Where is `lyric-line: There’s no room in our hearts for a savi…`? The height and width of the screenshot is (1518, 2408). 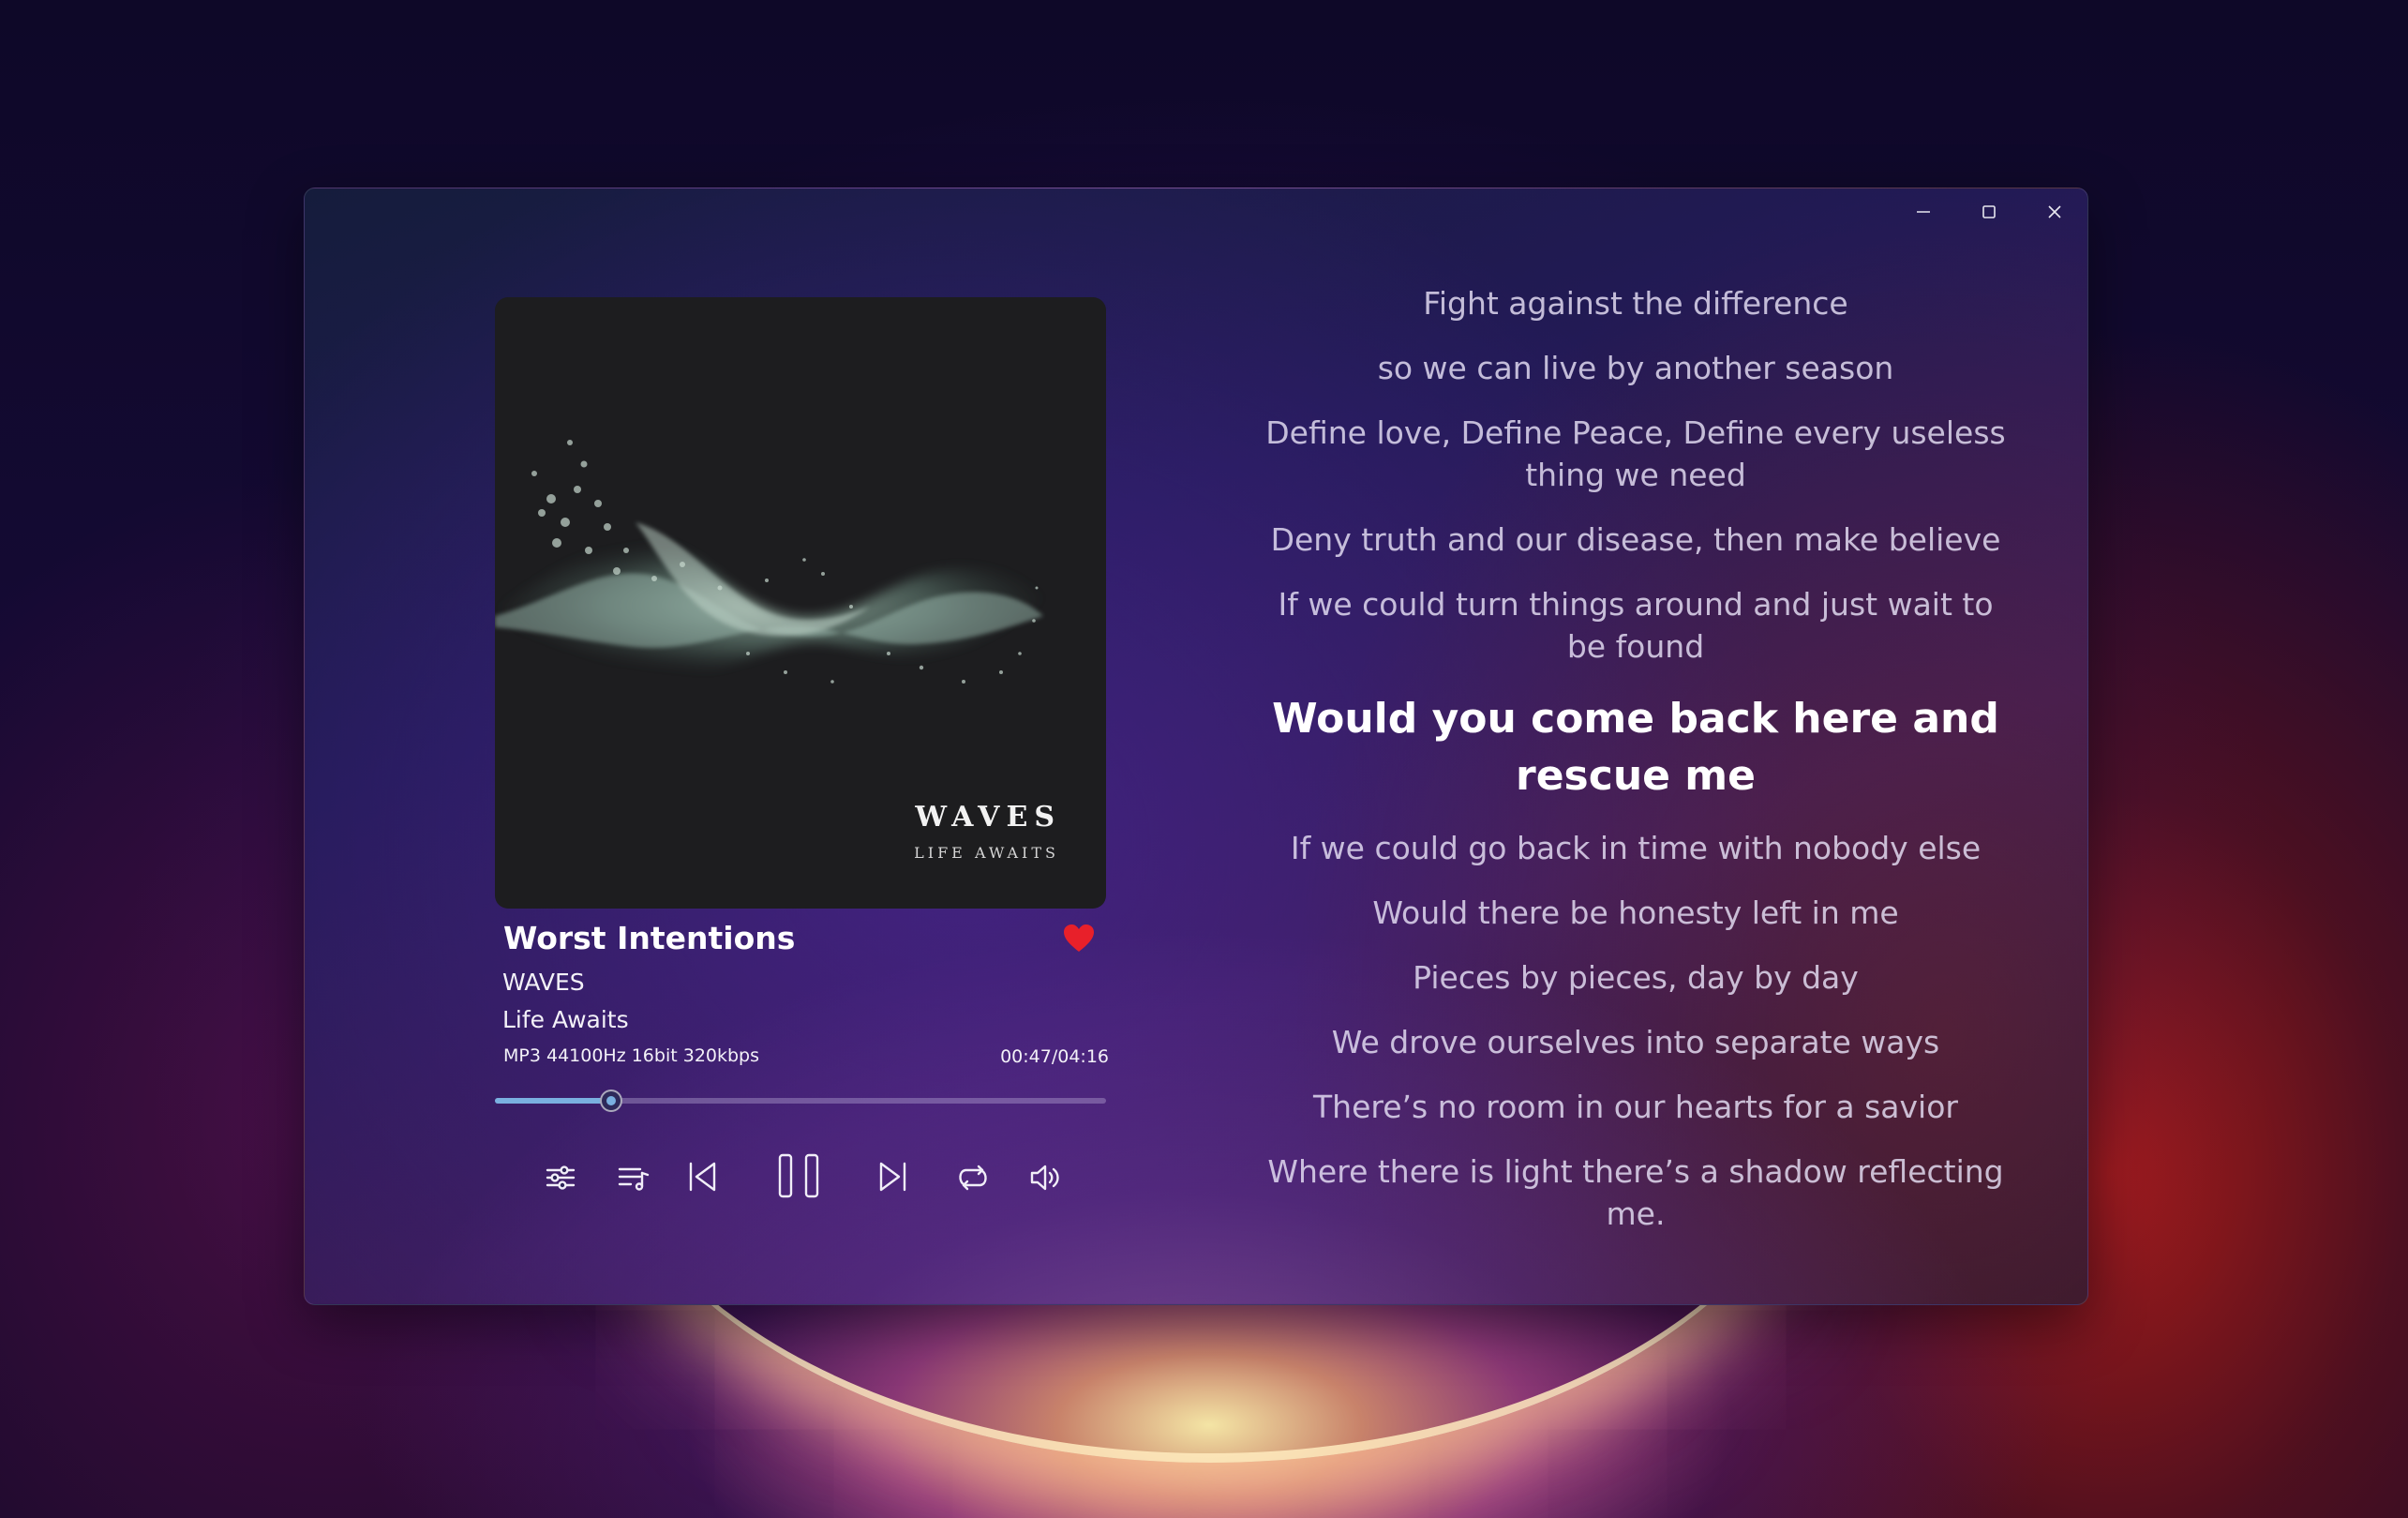
lyric-line: There’s no room in our hearts for a savi… is located at coordinates (1636, 1107).